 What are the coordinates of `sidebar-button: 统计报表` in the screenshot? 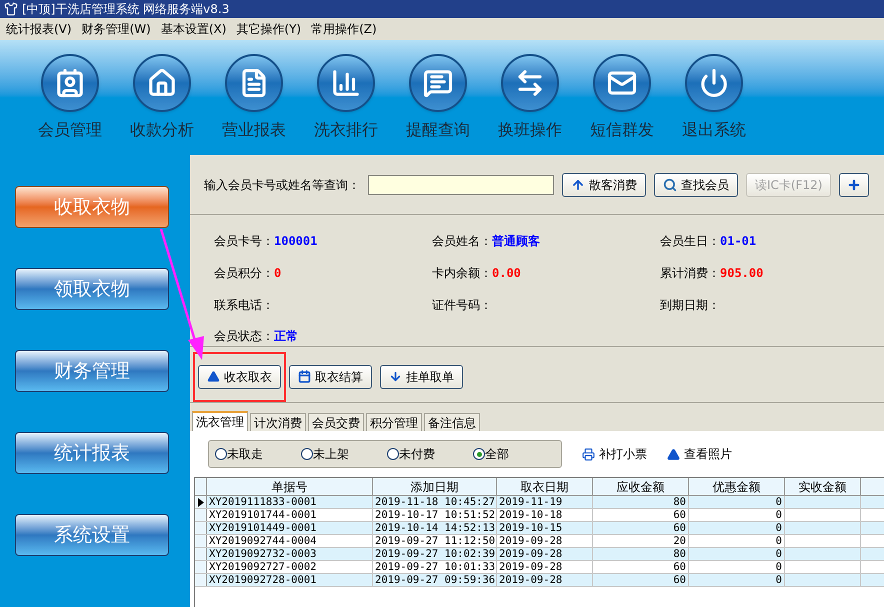 It's located at (92, 453).